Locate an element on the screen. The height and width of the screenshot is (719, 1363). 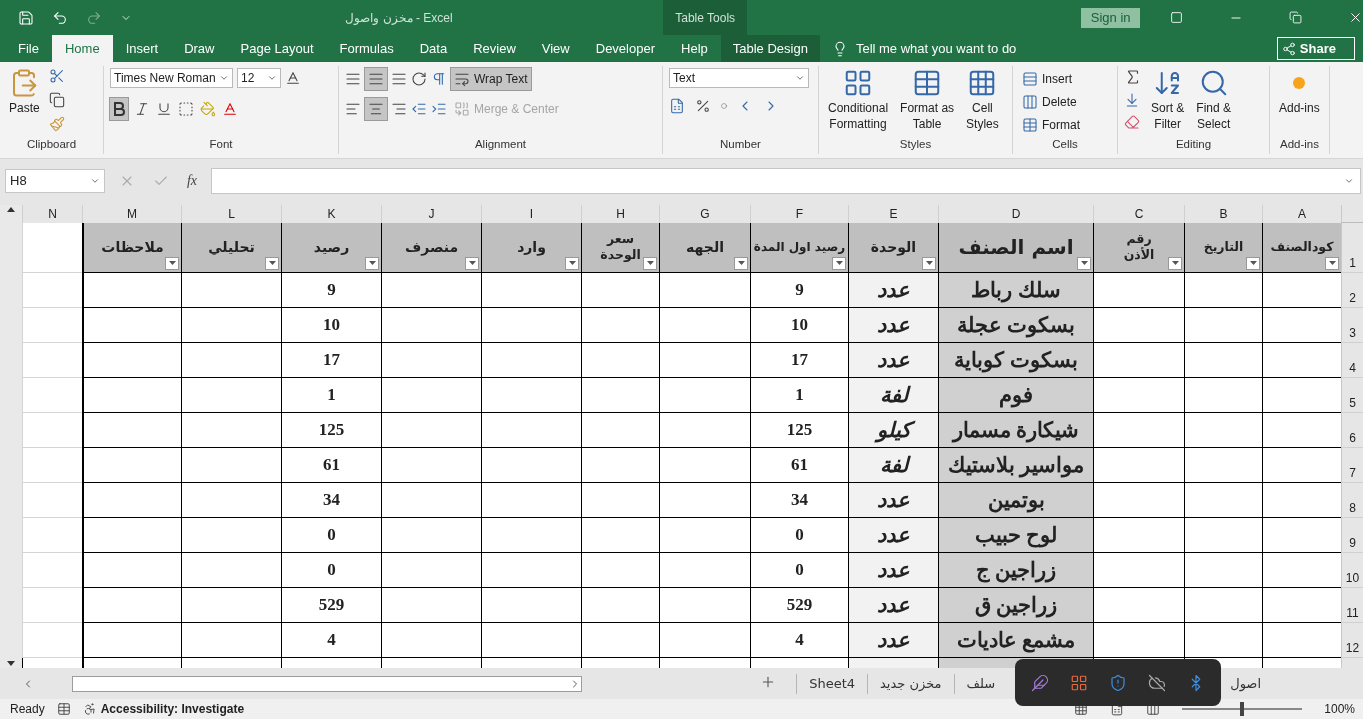
column-header: A is located at coordinates (1301, 213).